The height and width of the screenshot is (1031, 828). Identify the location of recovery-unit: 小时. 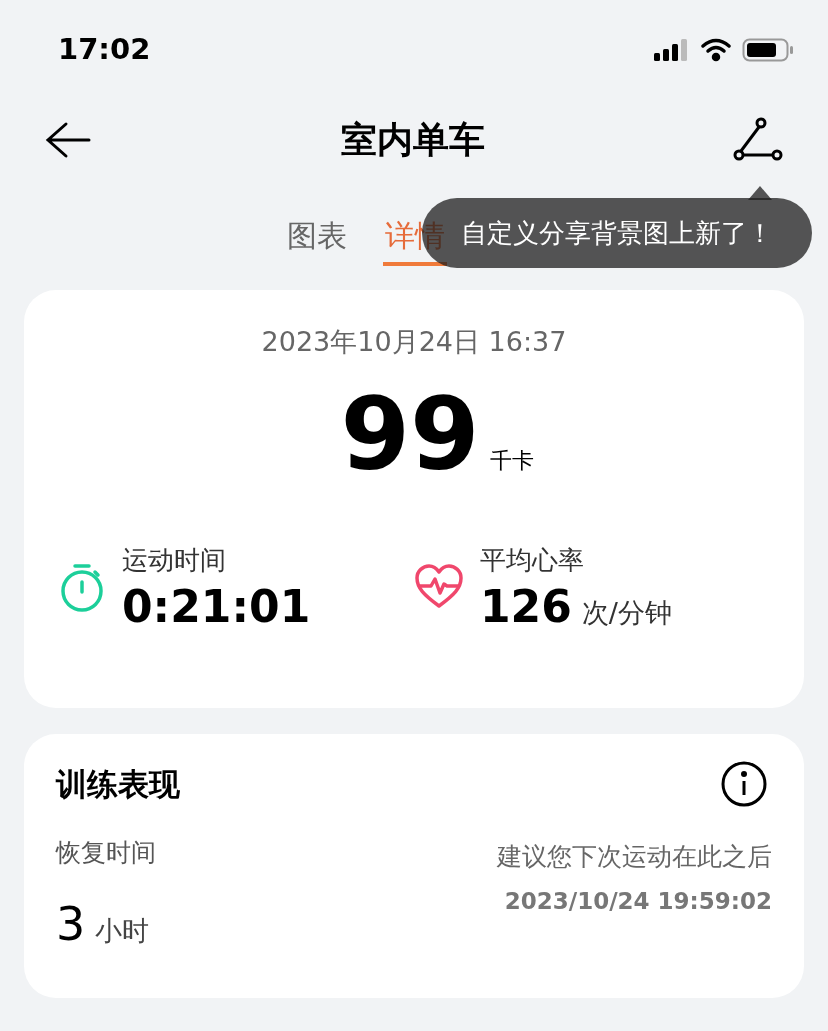
(122, 930).